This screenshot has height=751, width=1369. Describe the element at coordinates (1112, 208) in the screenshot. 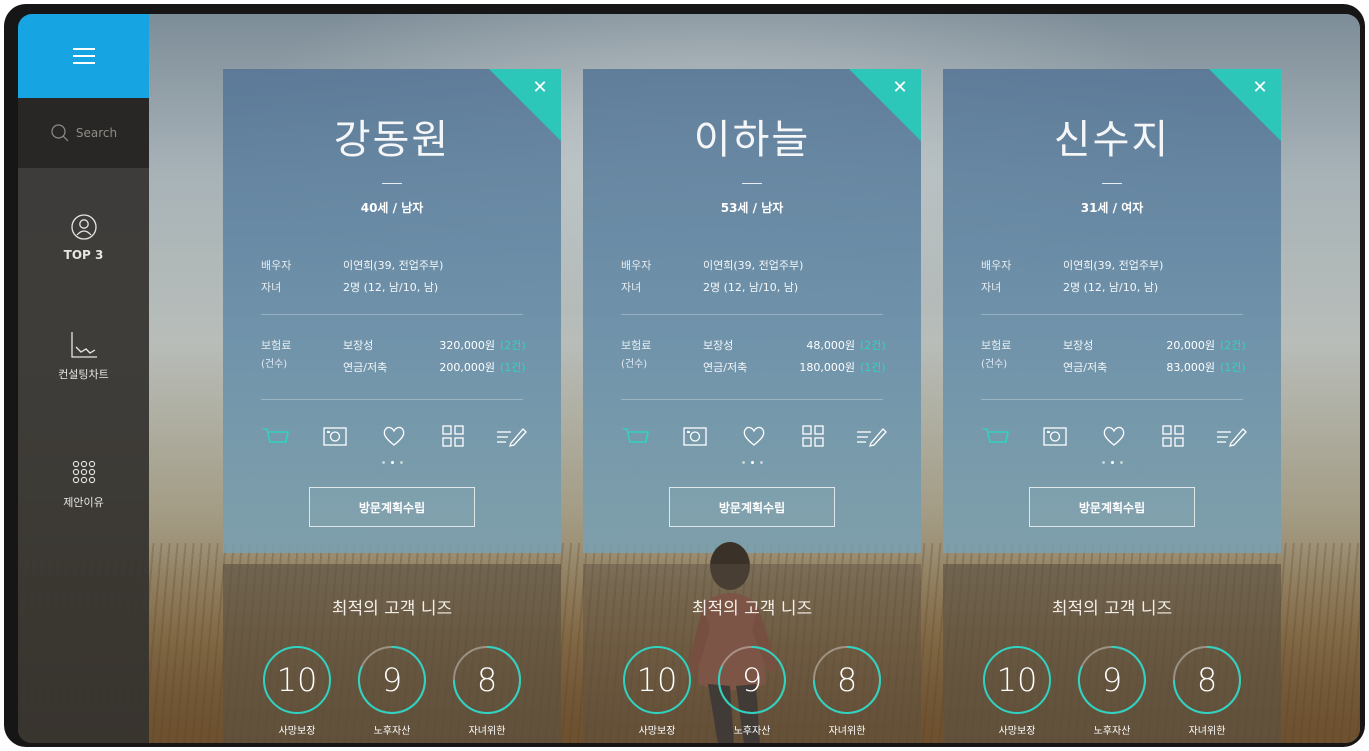

I see `customer-age-gender: 31세 / 여자` at that location.